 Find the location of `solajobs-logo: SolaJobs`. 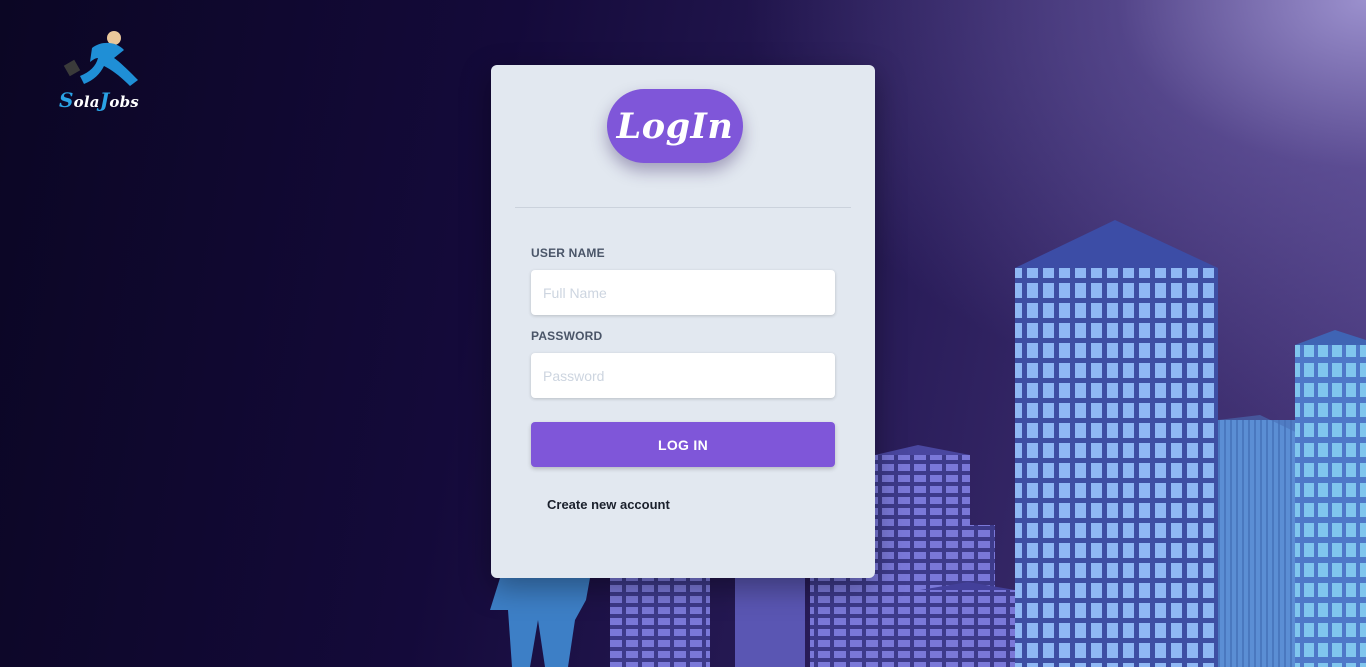

solajobs-logo: SolaJobs is located at coordinates (98, 70).